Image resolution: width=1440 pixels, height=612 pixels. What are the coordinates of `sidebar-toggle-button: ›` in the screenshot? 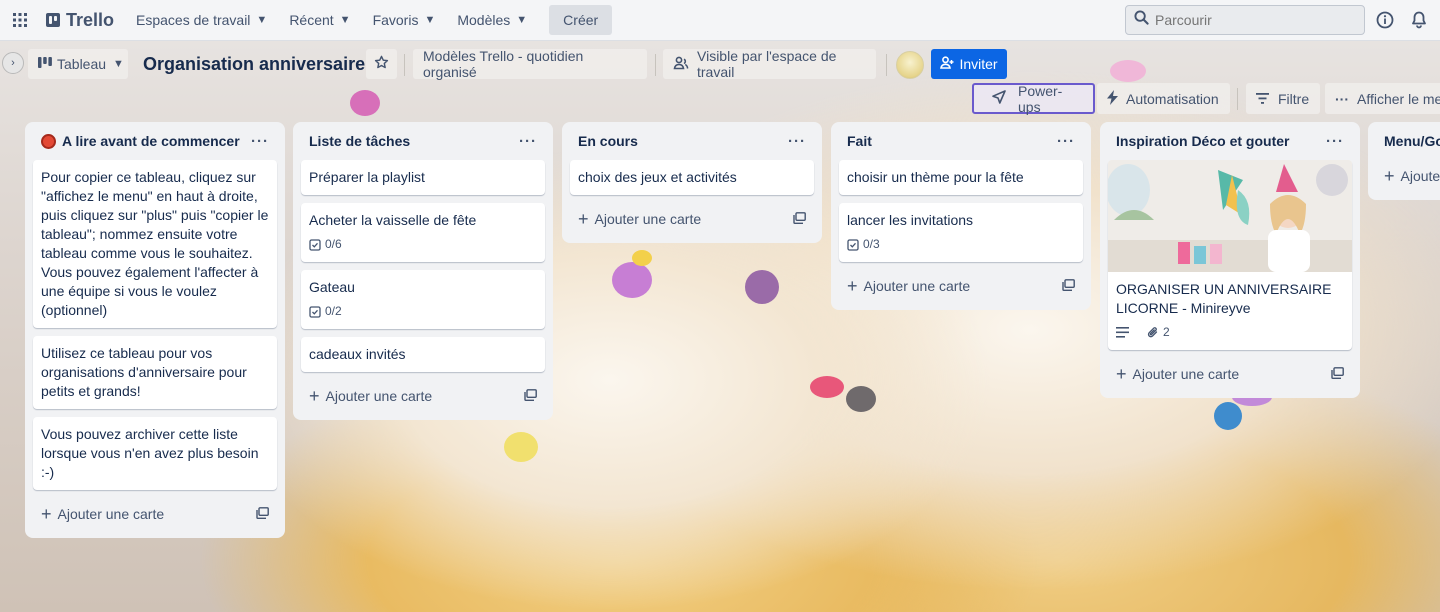 It's located at (13, 63).